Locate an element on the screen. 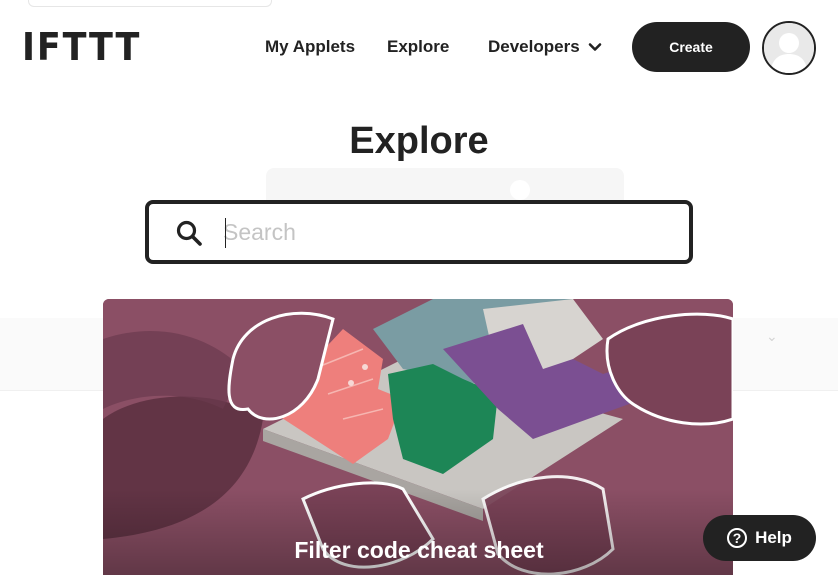  ghost-toggle-knob is located at coordinates (520, 190).